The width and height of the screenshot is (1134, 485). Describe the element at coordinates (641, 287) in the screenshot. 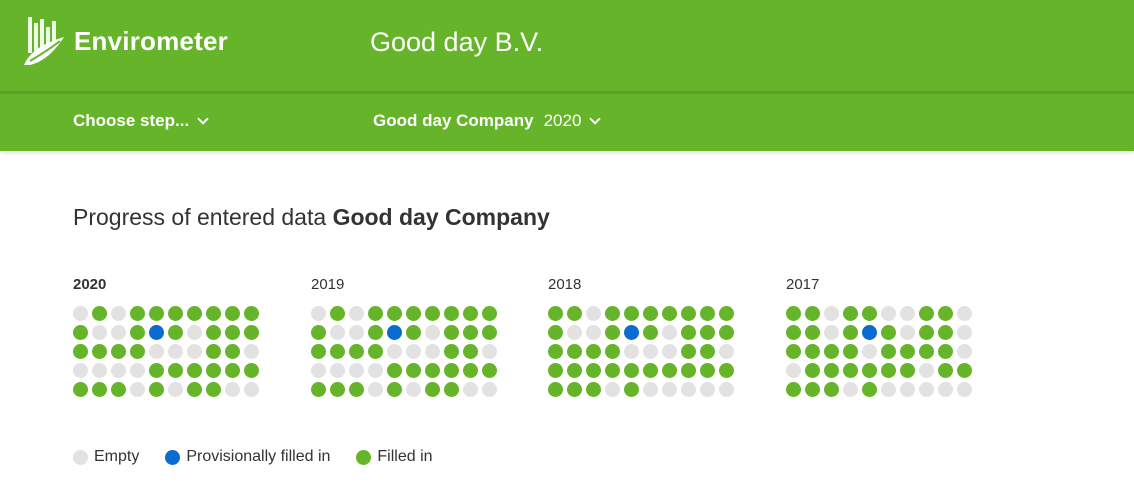

I see `year-label: 2018` at that location.